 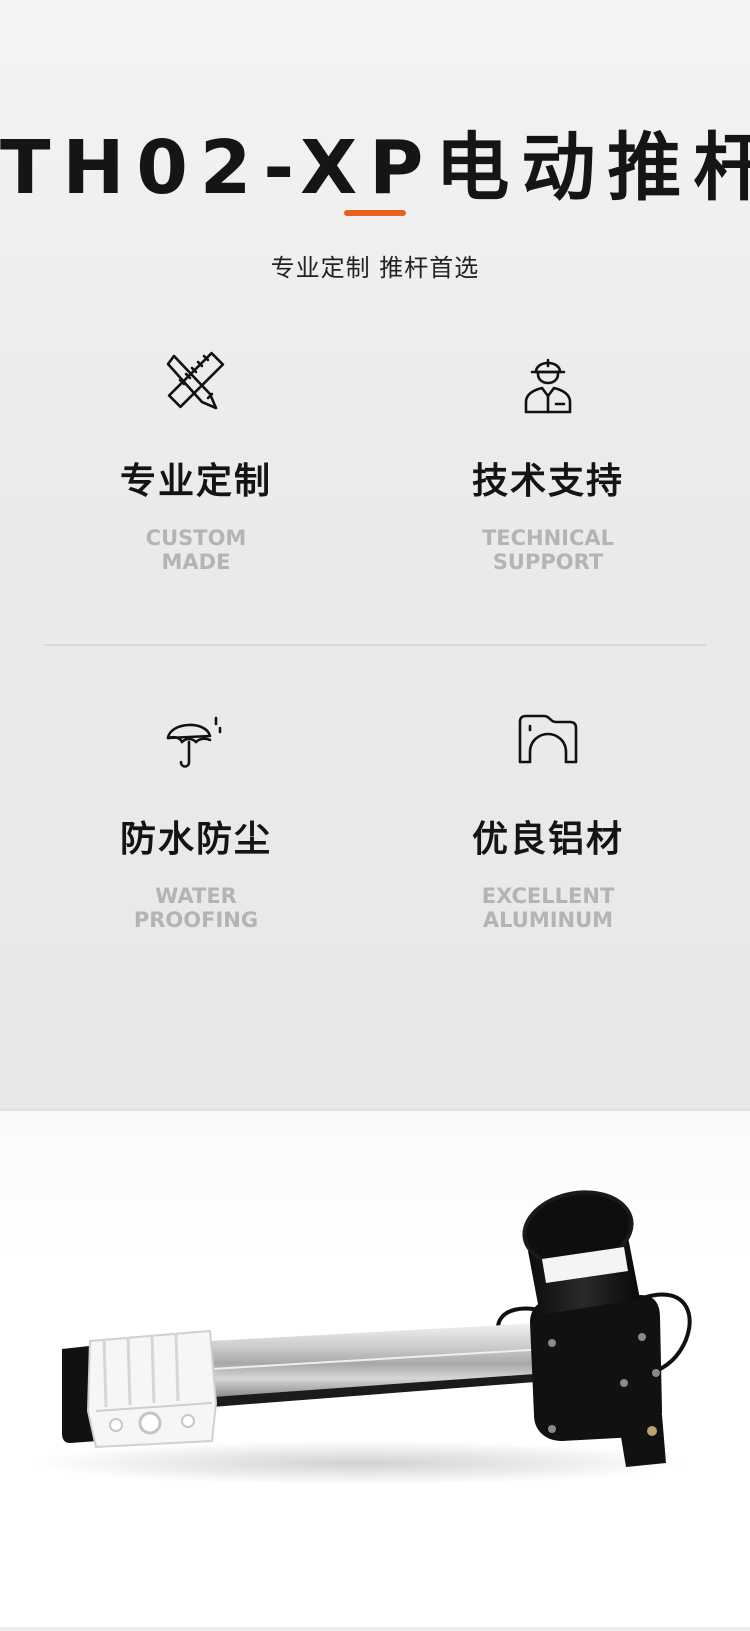 I want to click on feature-subtitle: TECHNICAL SUPPORT, so click(x=548, y=550).